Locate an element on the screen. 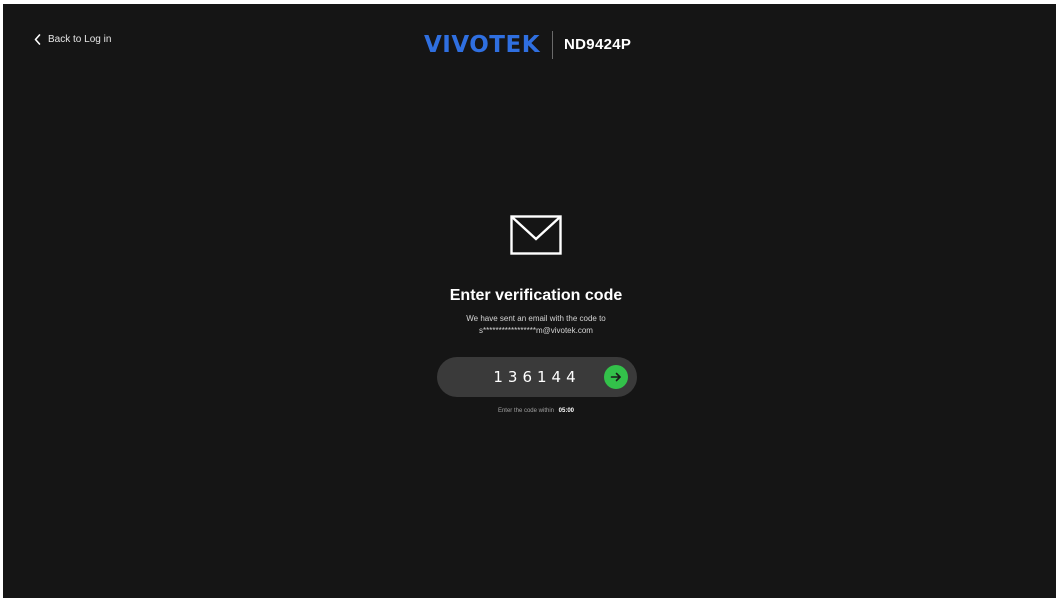 The height and width of the screenshot is (601, 1060). envelope-icon is located at coordinates (536, 237).